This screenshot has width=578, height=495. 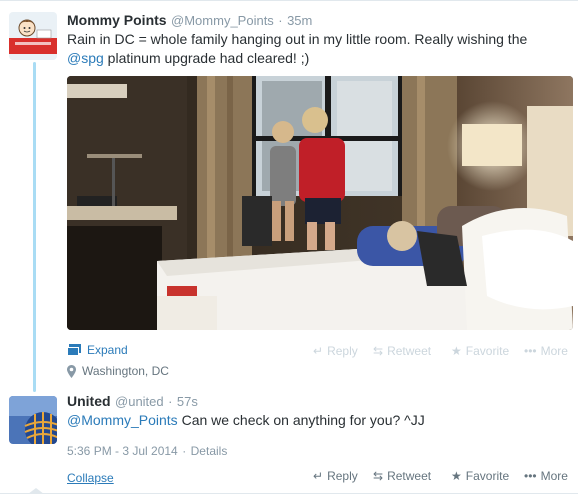 I want to click on tweet2-more-button: ••• More, so click(x=546, y=476).